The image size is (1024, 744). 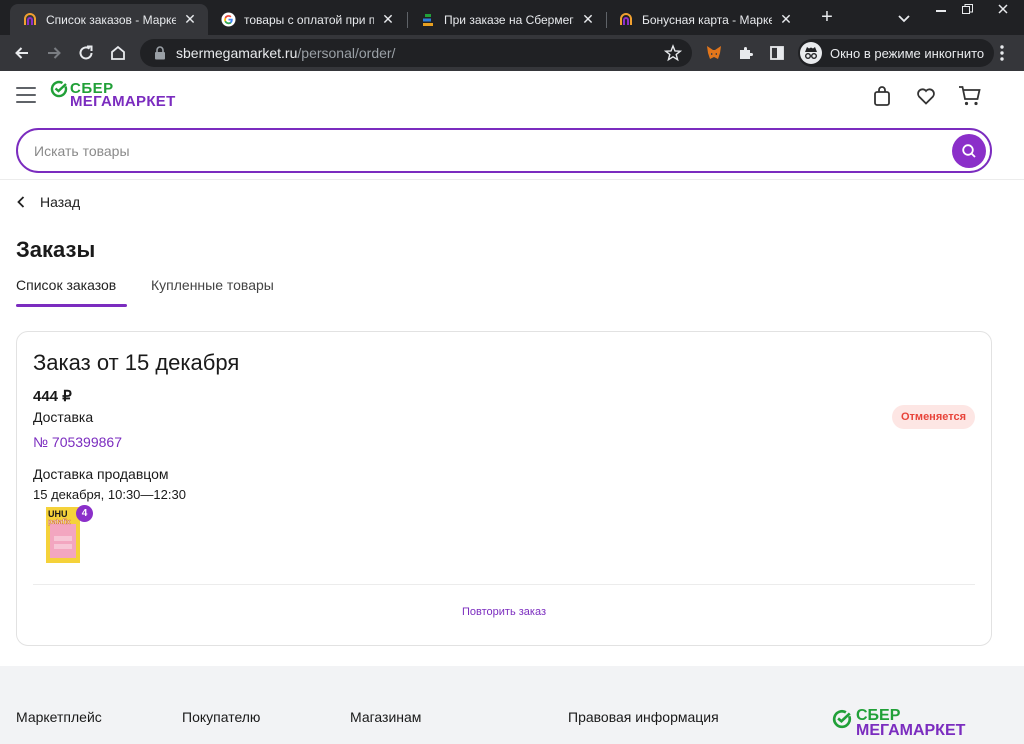 I want to click on incognito-label: Окно в режиме инкогнито, so click(x=907, y=53).